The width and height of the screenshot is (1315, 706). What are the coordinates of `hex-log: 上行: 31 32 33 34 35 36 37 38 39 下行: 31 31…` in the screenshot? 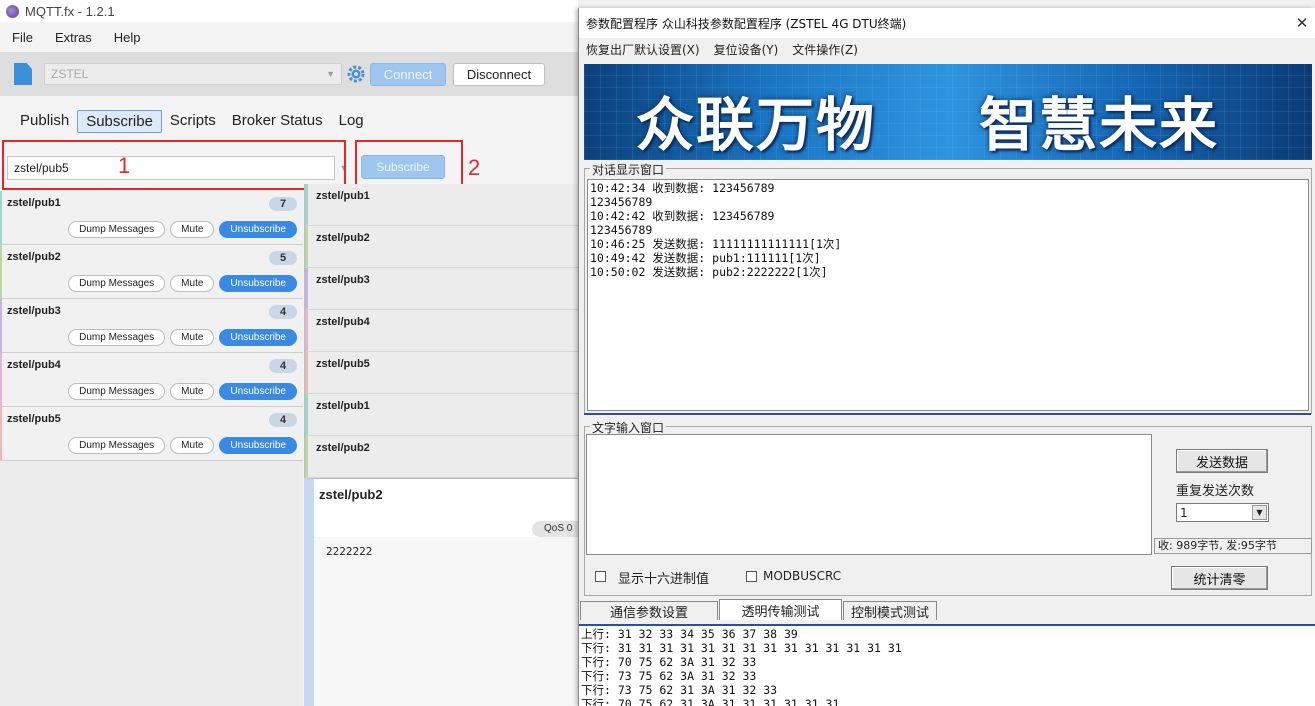 It's located at (741, 666).